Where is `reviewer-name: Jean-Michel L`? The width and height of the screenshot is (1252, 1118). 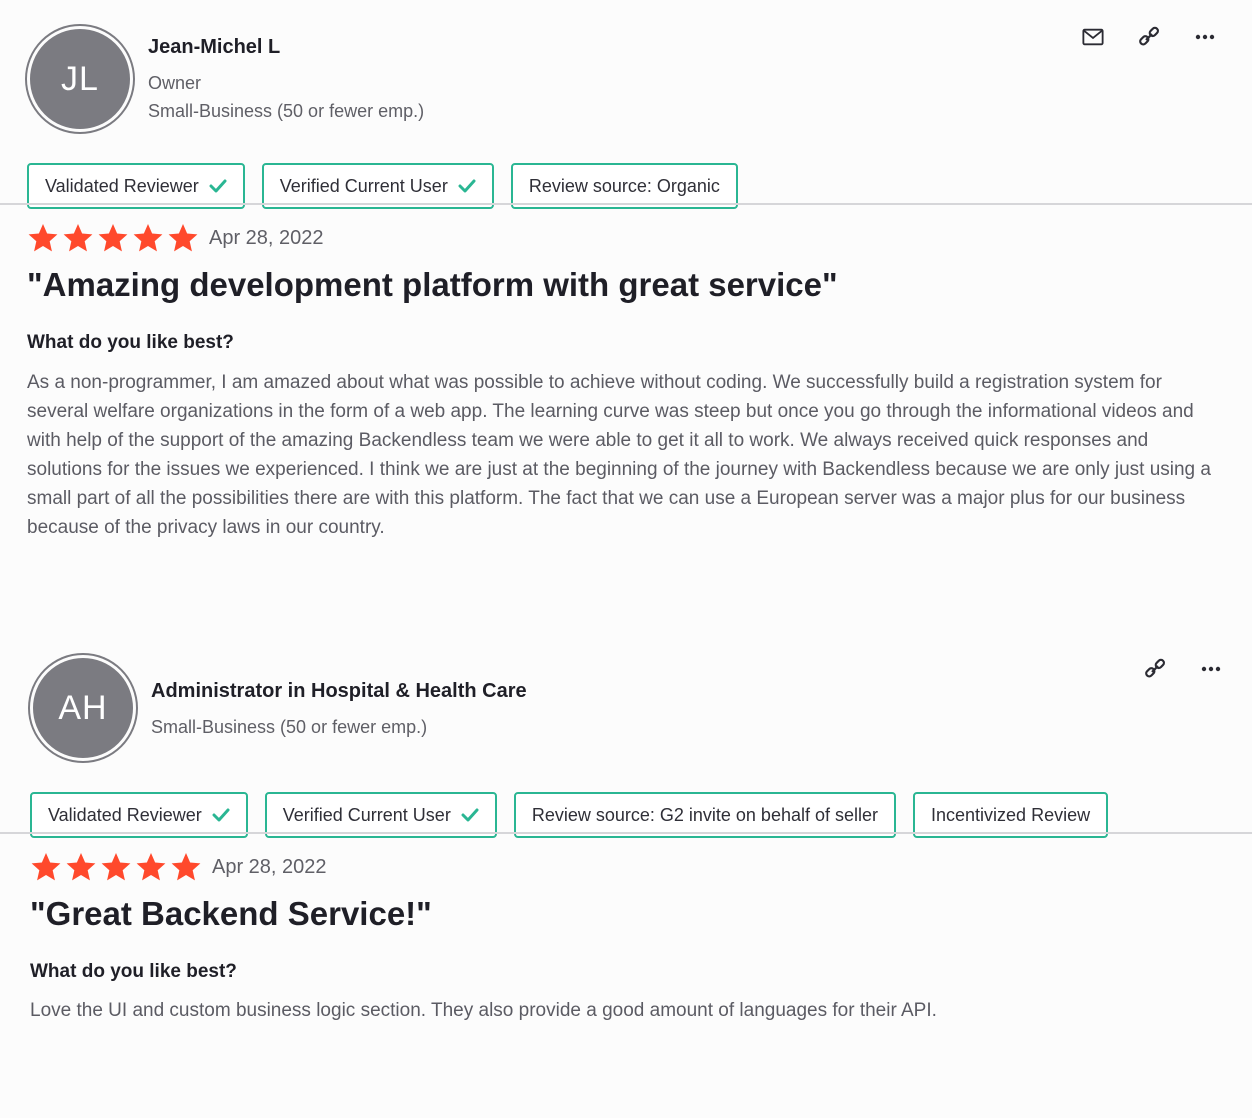 reviewer-name: Jean-Michel L is located at coordinates (214, 47).